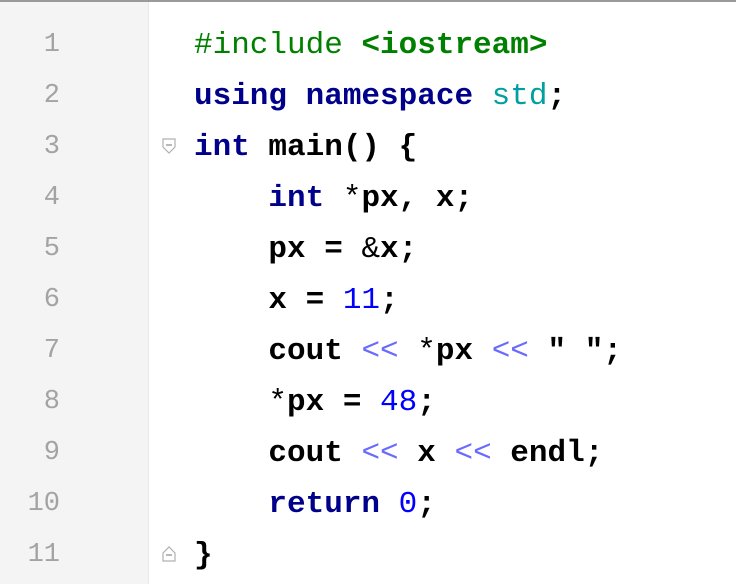 This screenshot has width=736, height=584. What do you see at coordinates (399, 249) in the screenshot?
I see `code-token: x;` at bounding box center [399, 249].